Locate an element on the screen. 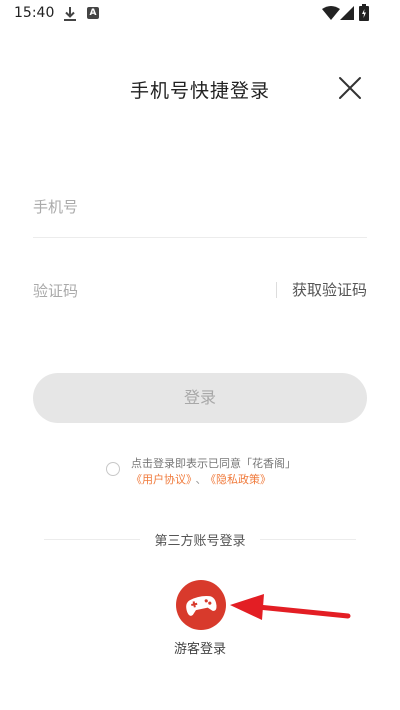  code-divider is located at coordinates (276, 290).